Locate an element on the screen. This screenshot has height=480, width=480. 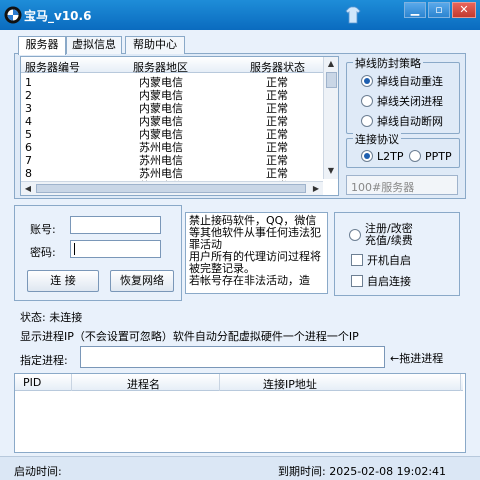
process-input is located at coordinates (232, 357).